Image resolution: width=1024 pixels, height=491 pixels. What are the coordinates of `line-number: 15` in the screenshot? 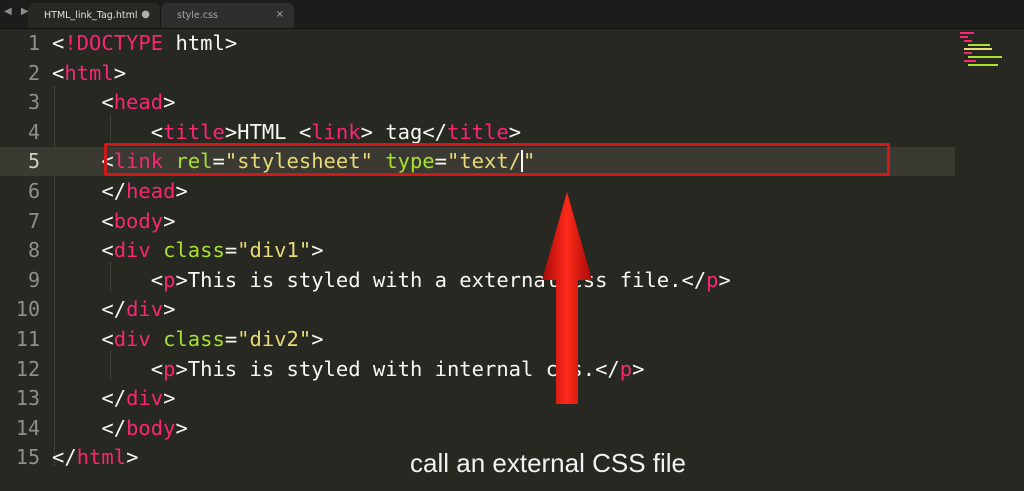 It's located at (27, 457).